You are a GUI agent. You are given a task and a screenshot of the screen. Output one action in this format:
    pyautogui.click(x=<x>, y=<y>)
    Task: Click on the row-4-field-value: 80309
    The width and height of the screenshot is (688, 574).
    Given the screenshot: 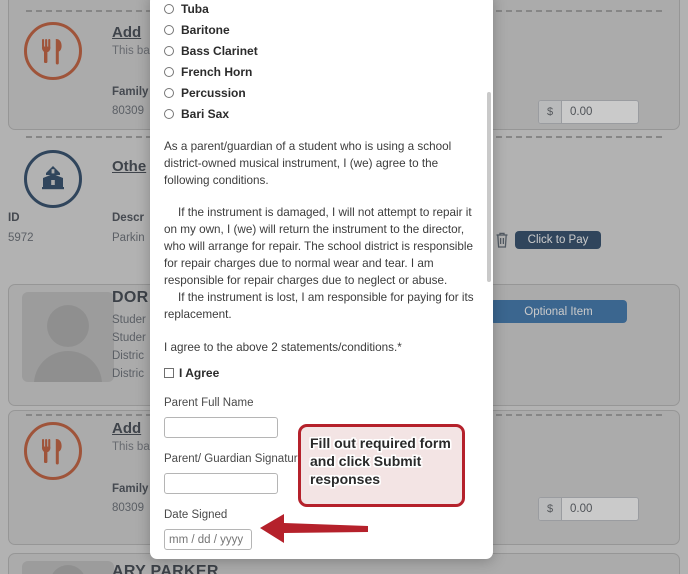 What is the action you would take?
    pyautogui.click(x=128, y=508)
    